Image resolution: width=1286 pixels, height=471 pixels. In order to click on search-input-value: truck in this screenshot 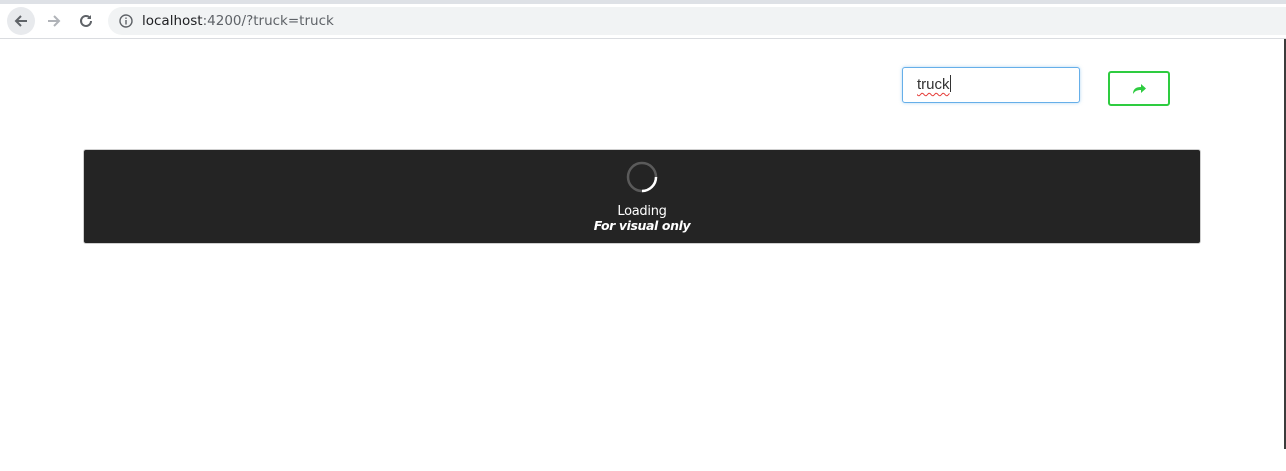, I will do `click(933, 84)`.